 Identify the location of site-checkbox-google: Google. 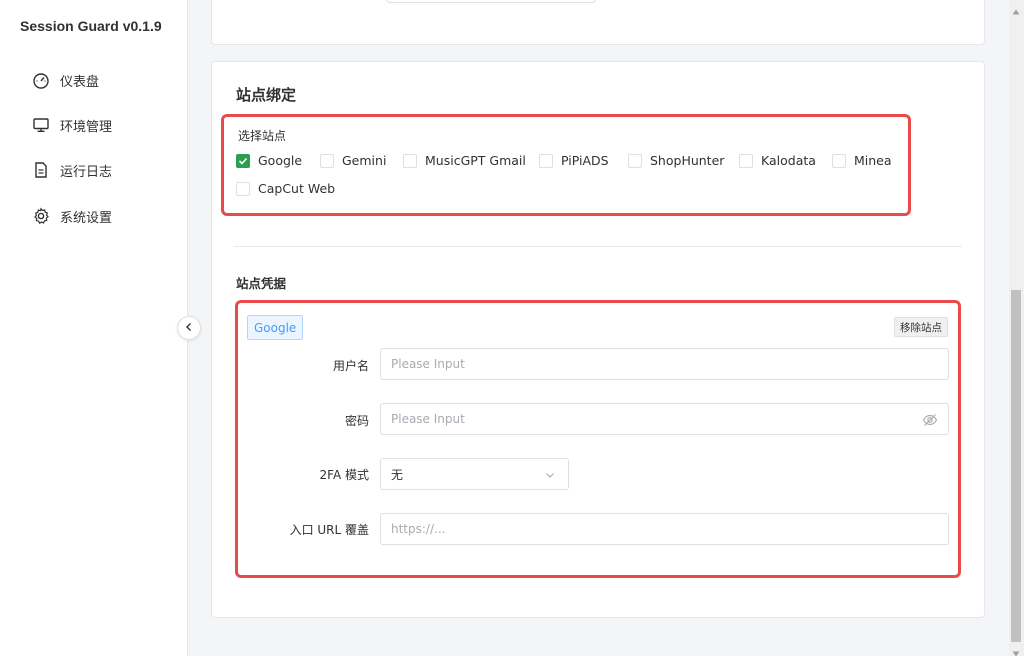
(269, 160).